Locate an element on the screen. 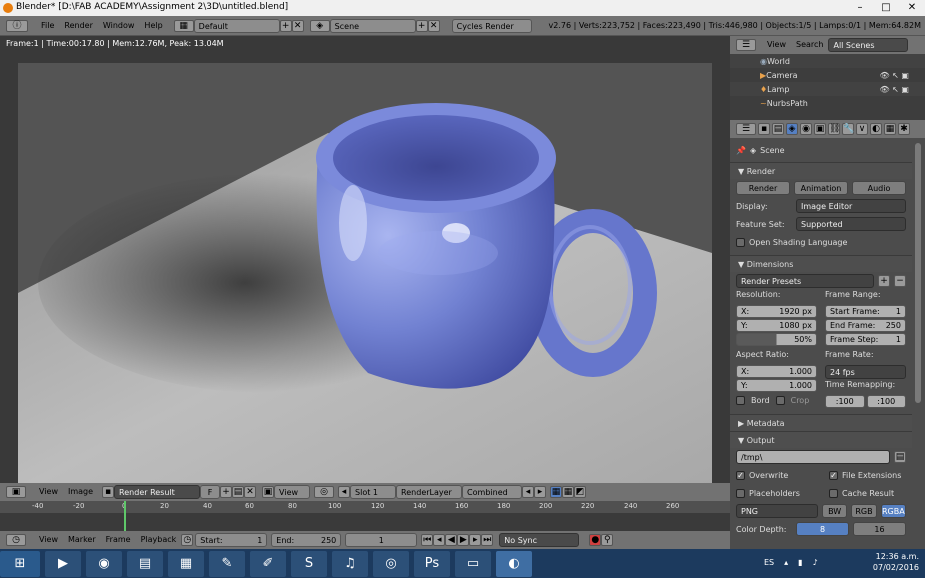 The height and width of the screenshot is (578, 925). scene-remove-icon: ✕ is located at coordinates (433, 25).